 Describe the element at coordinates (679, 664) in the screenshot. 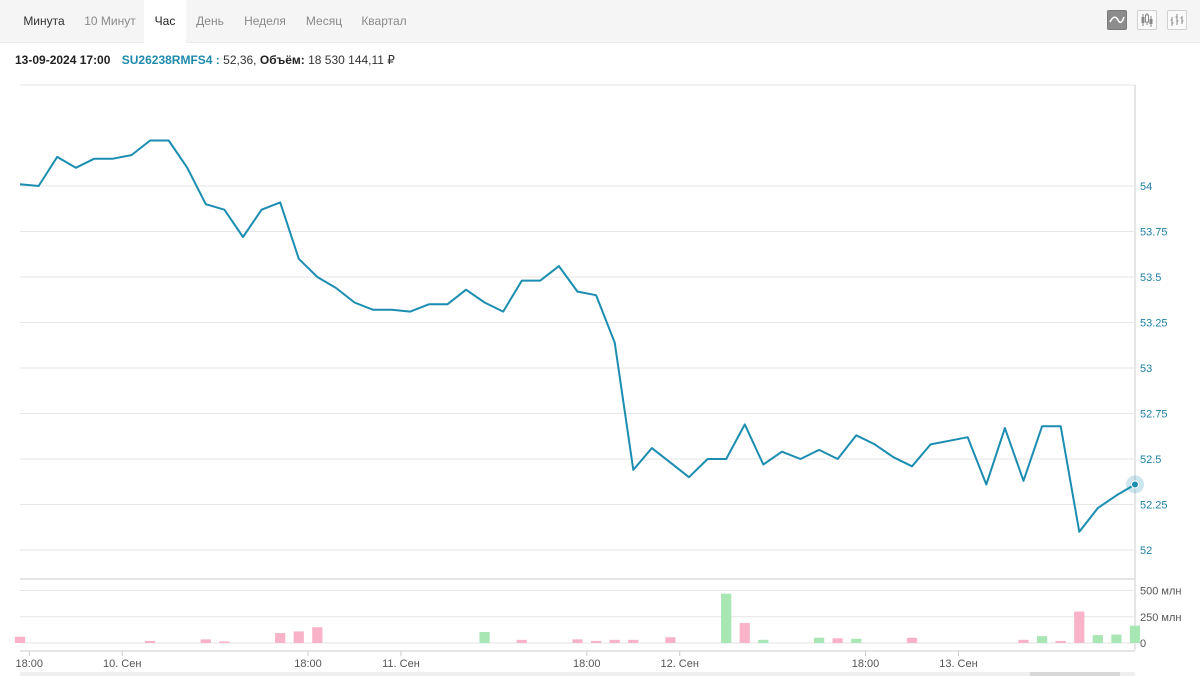

I see `x-tick-label: 12. Сен` at that location.